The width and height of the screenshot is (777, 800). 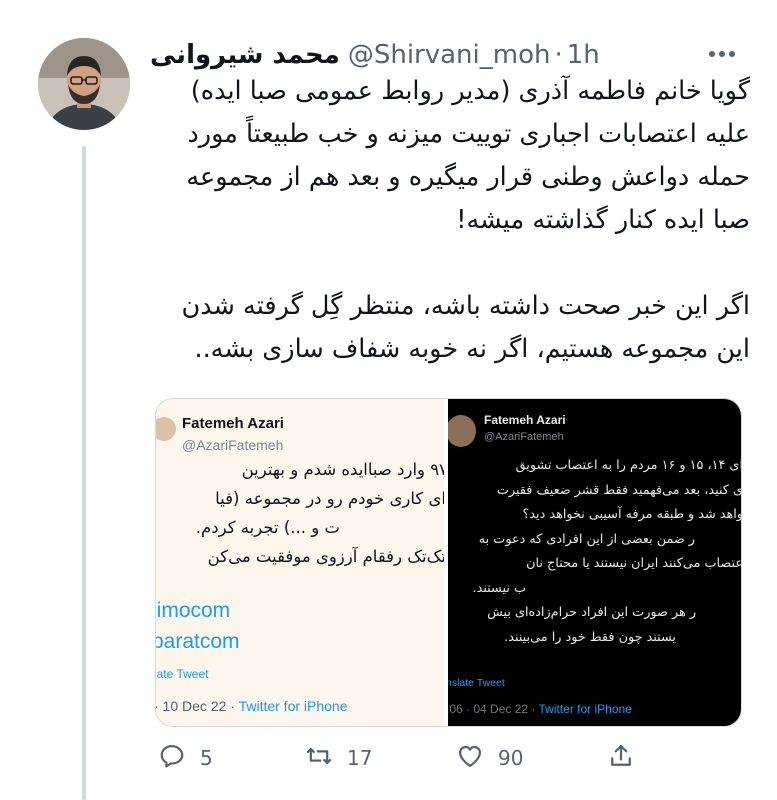 I want to click on like-button: 90, so click(x=489, y=758).